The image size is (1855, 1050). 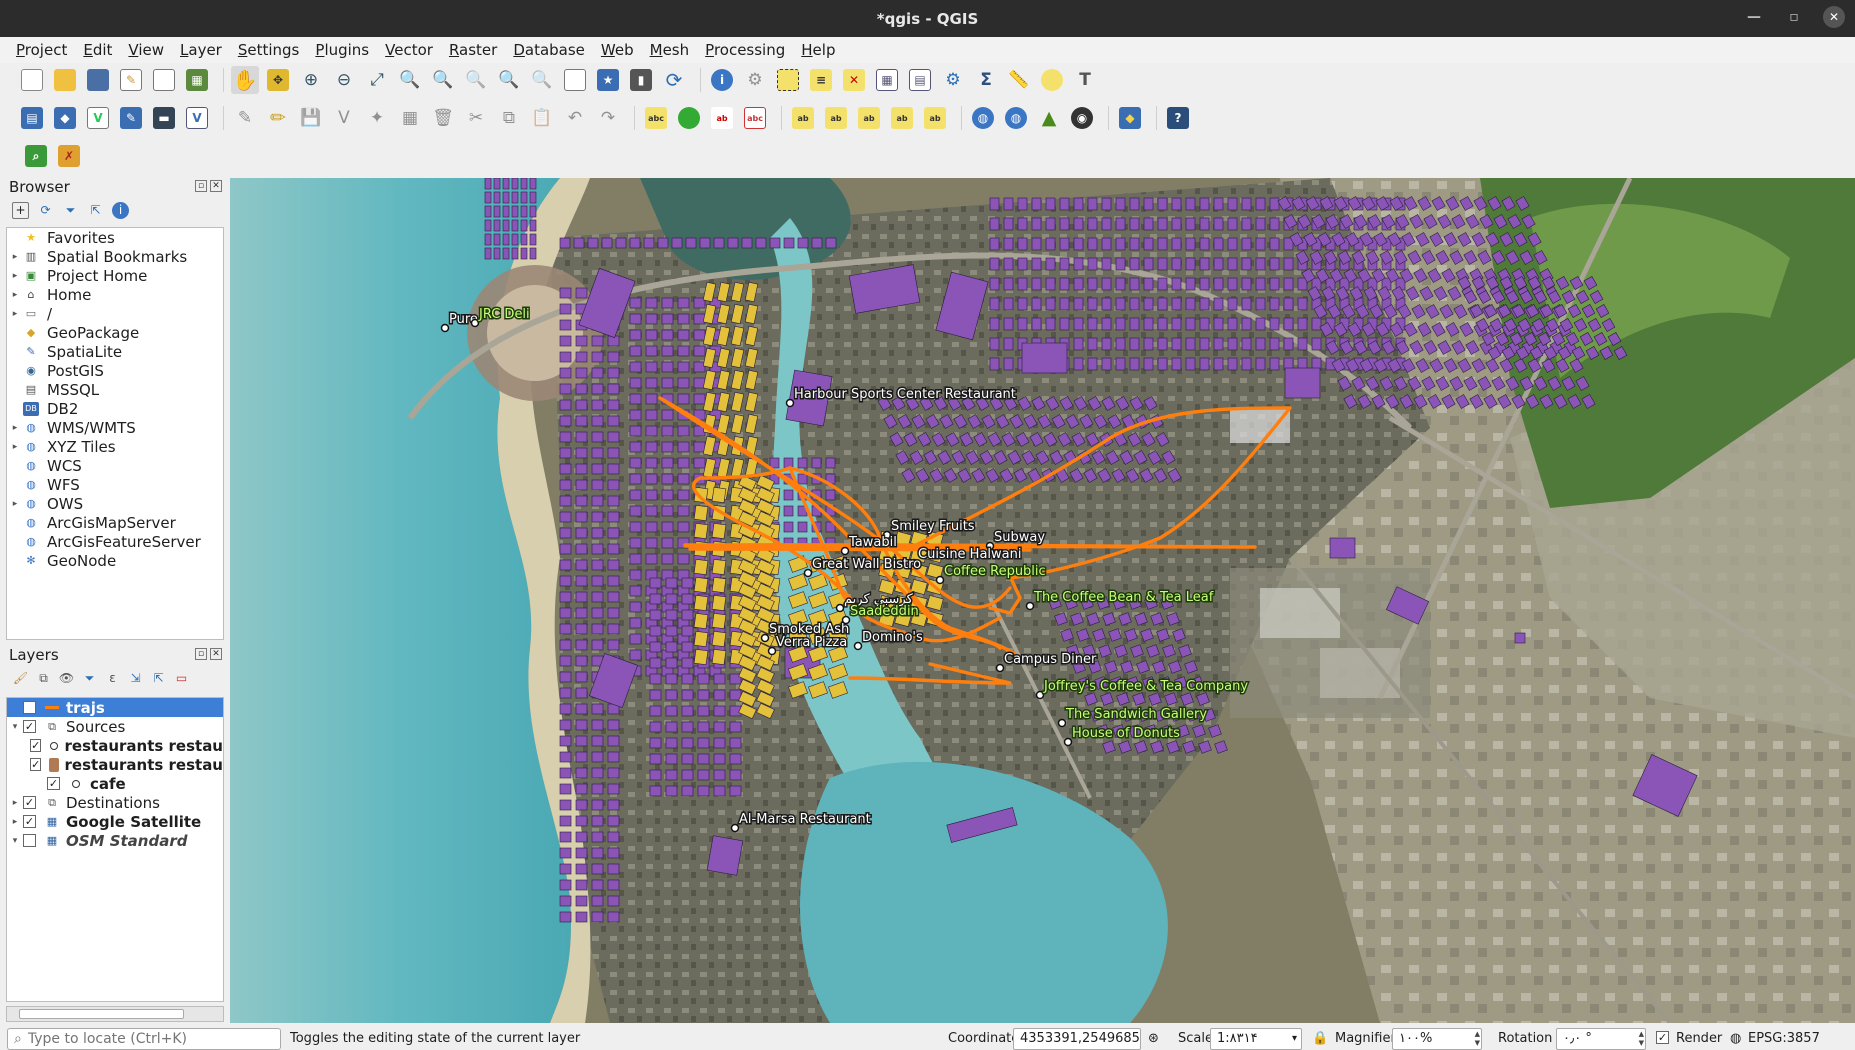 What do you see at coordinates (115, 560) in the screenshot?
I see `browser-item: ✻ GeoNode` at bounding box center [115, 560].